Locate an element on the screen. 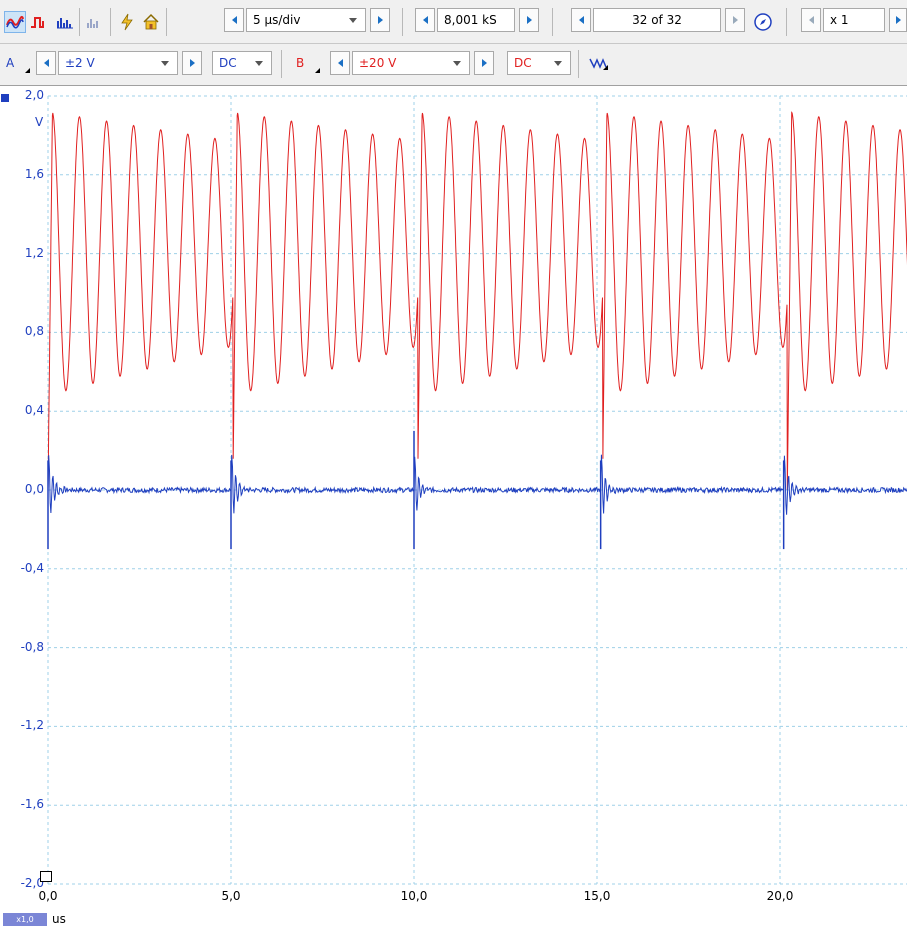  y-tick-label: 0,8 is located at coordinates (34, 331).